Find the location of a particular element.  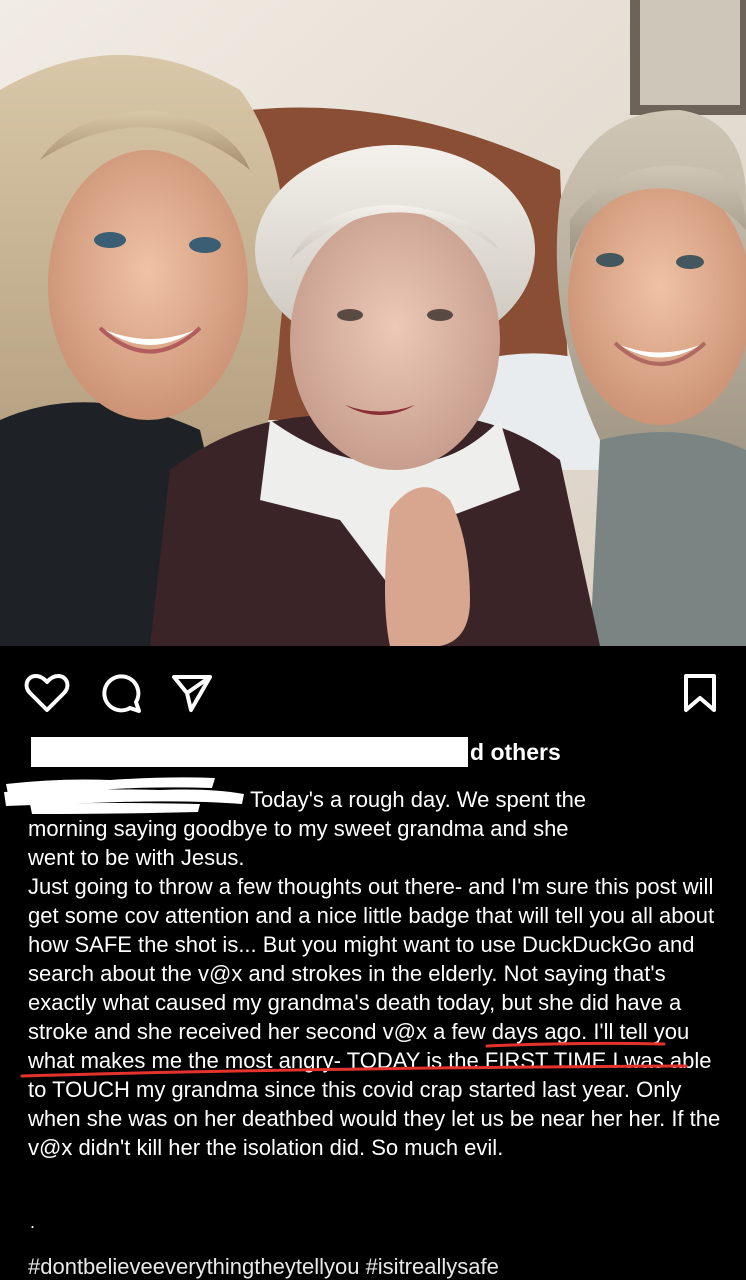

heart-icon is located at coordinates (47, 693).